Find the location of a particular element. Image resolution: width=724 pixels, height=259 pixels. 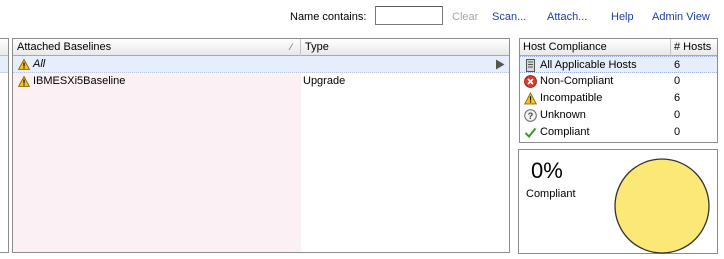

error-icon is located at coordinates (530, 81).